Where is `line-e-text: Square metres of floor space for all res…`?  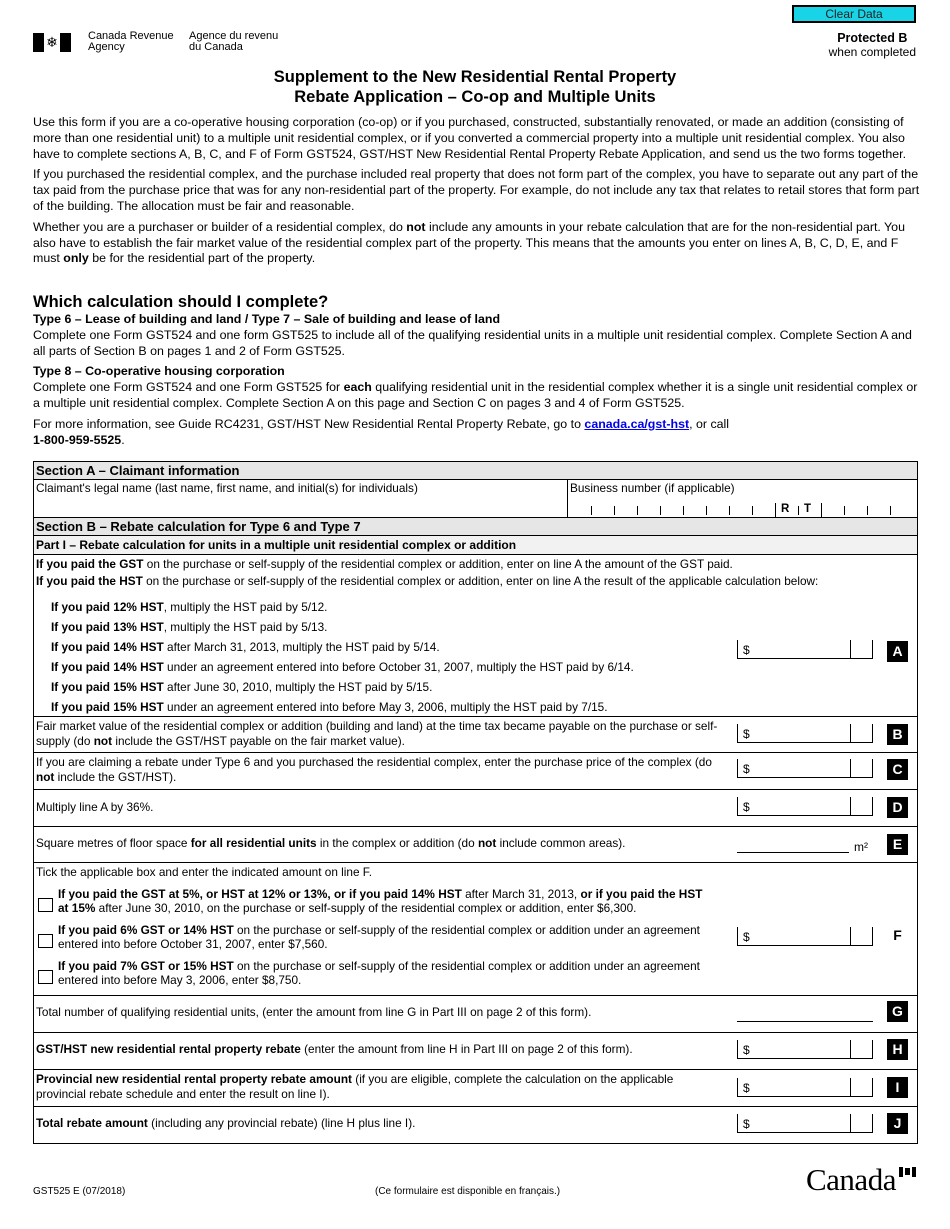
line-e-text: Square metres of floor space for all res… is located at coordinates (331, 843).